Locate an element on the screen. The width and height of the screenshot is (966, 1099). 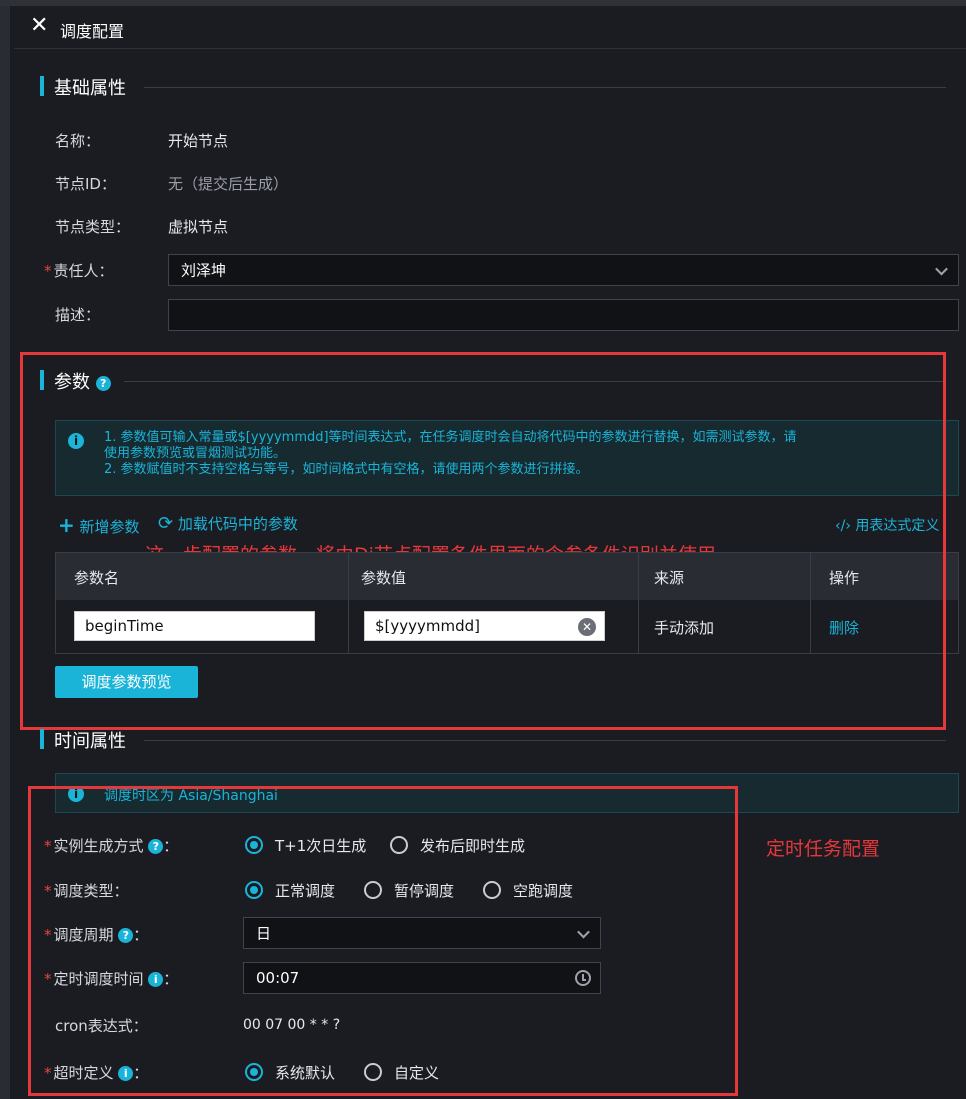
section-time-title: 时间属性 is located at coordinates (90, 741).